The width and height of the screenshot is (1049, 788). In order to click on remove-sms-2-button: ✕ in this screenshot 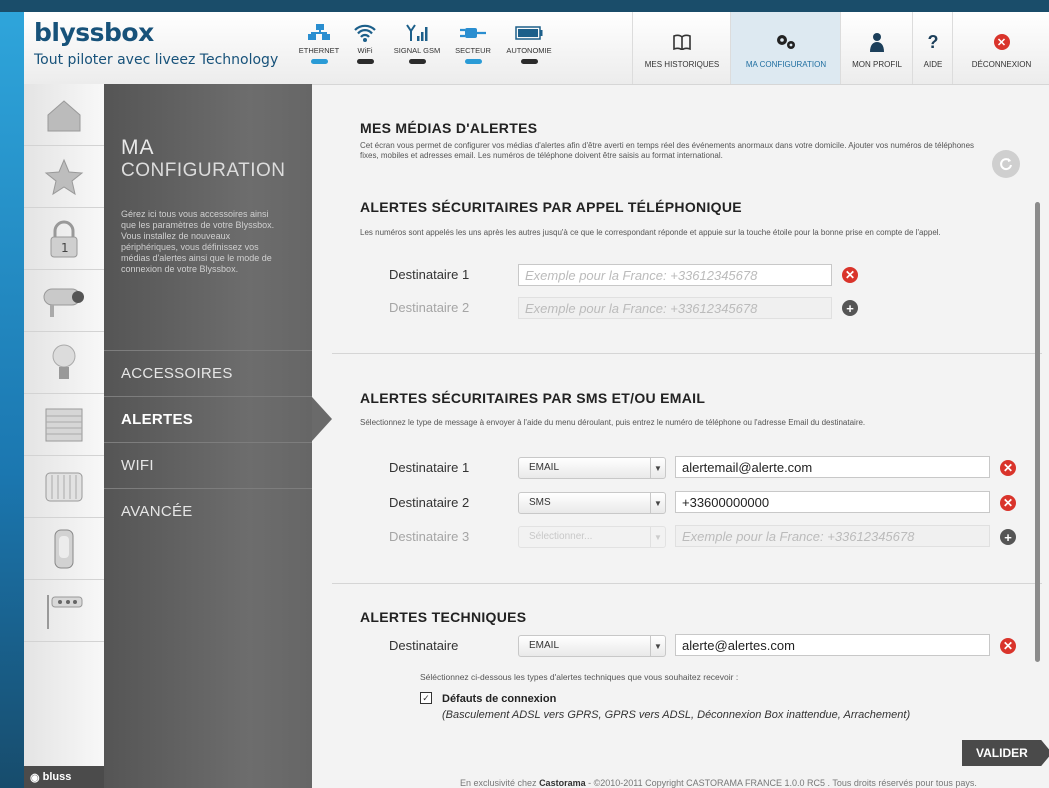, I will do `click(1008, 503)`.